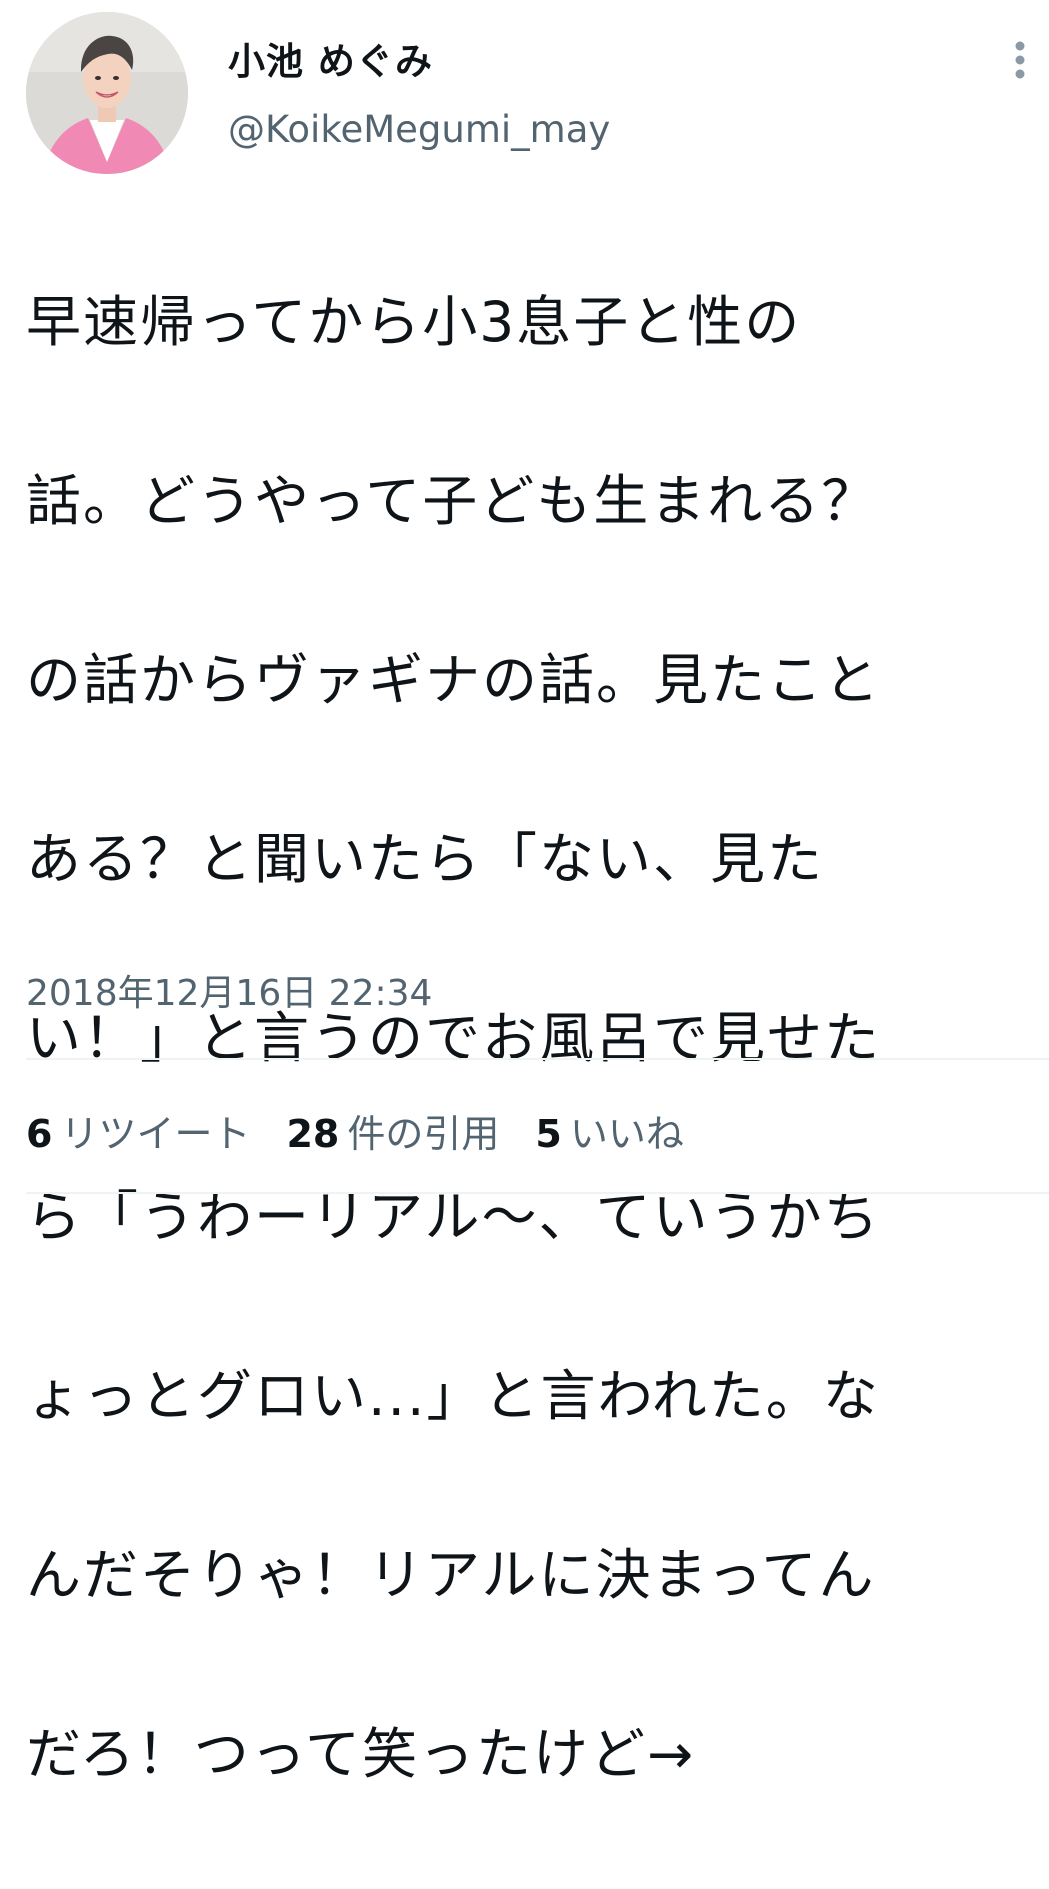 The width and height of the screenshot is (1049, 1889). What do you see at coordinates (453, 1216) in the screenshot?
I see `tweet-text-line: ら「うわーリアル〜、ていうかち` at bounding box center [453, 1216].